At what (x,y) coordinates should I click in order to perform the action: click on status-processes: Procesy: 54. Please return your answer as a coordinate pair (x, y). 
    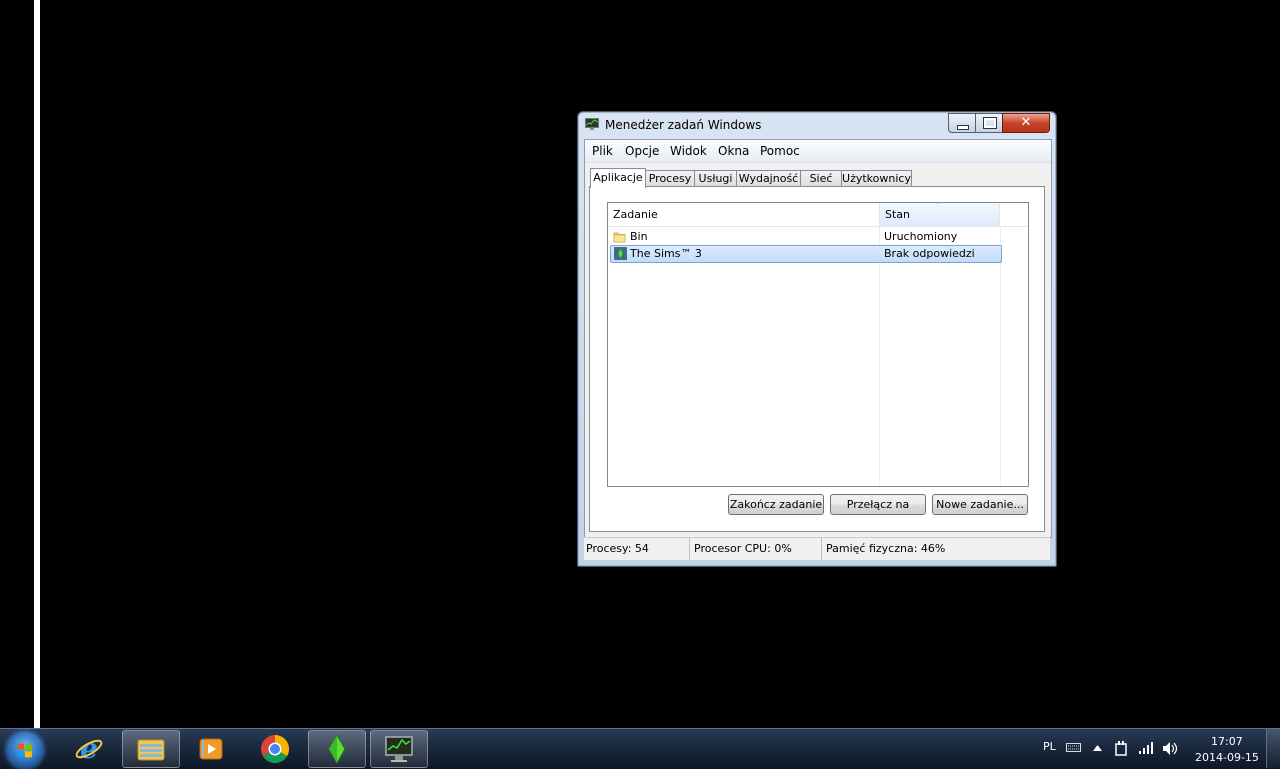
    Looking at the image, I should click on (637, 549).